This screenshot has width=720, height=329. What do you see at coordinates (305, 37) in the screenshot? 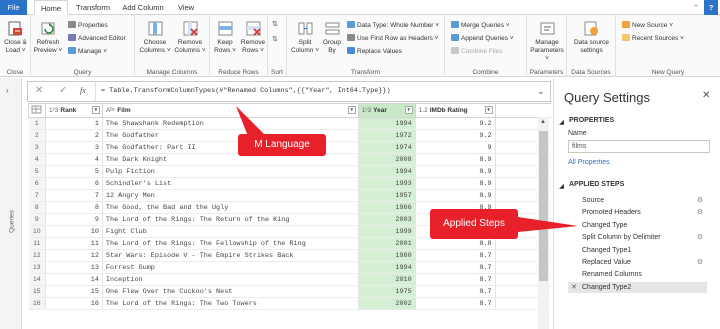
I see `split-column-button: Split Column ˅` at bounding box center [305, 37].